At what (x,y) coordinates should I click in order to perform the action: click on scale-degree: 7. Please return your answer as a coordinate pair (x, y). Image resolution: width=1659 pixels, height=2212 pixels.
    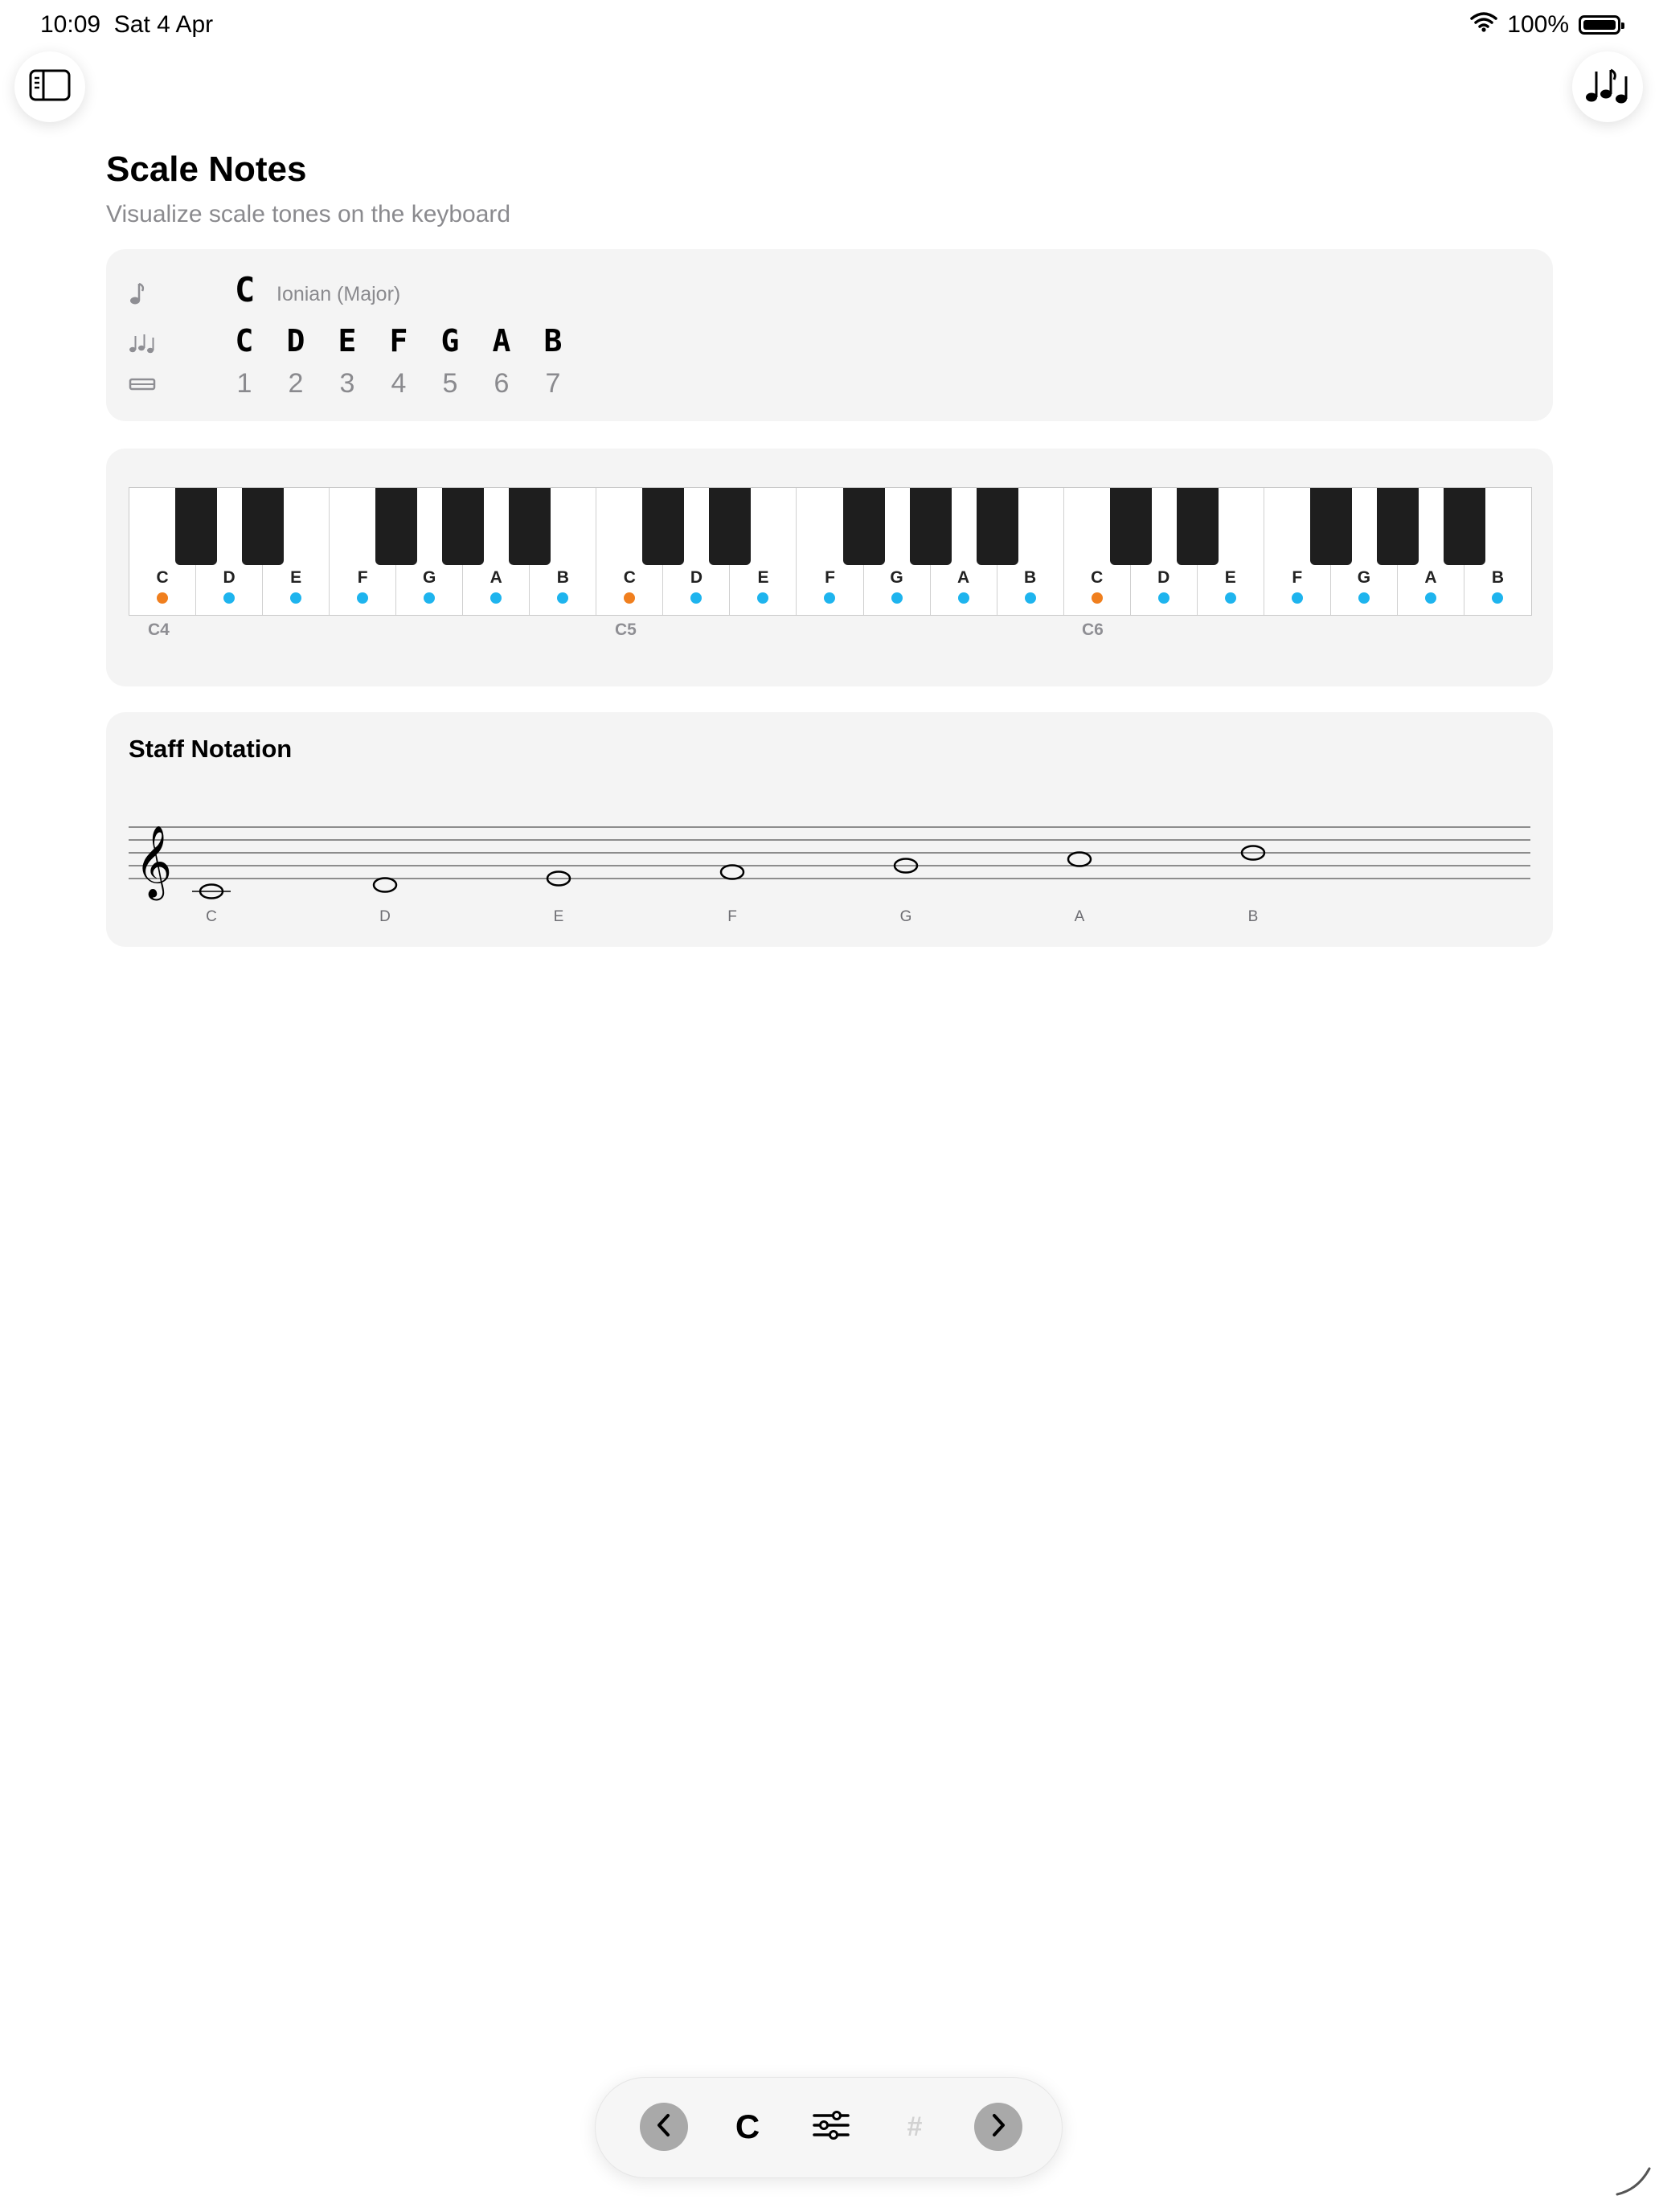
    Looking at the image, I should click on (553, 383).